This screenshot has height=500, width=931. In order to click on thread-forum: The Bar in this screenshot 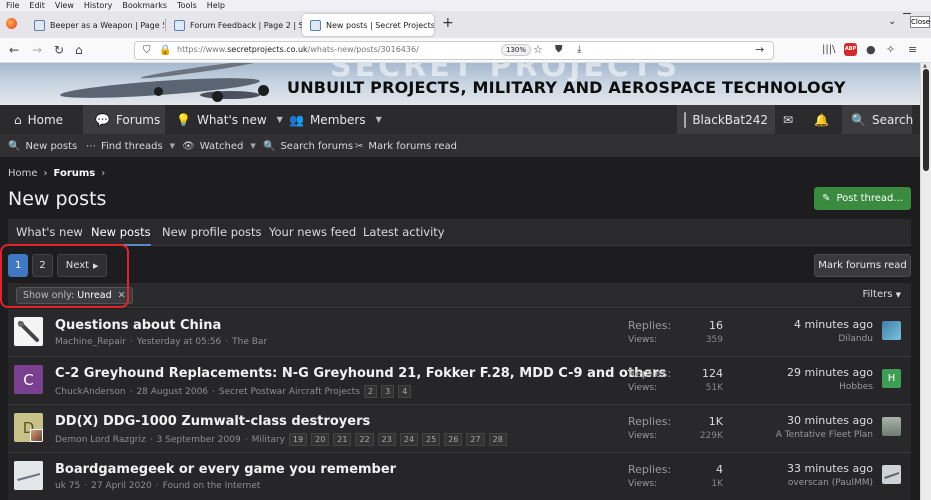, I will do `click(249, 342)`.